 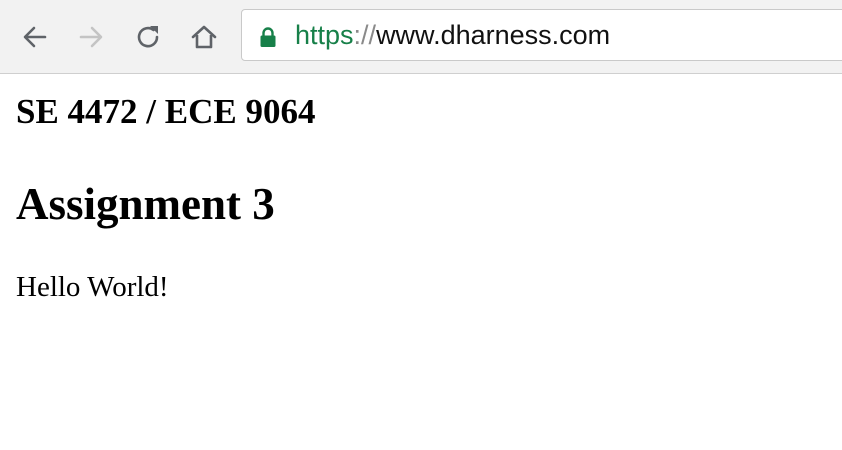 What do you see at coordinates (92, 287) in the screenshot?
I see `body-text: Hello World!` at bounding box center [92, 287].